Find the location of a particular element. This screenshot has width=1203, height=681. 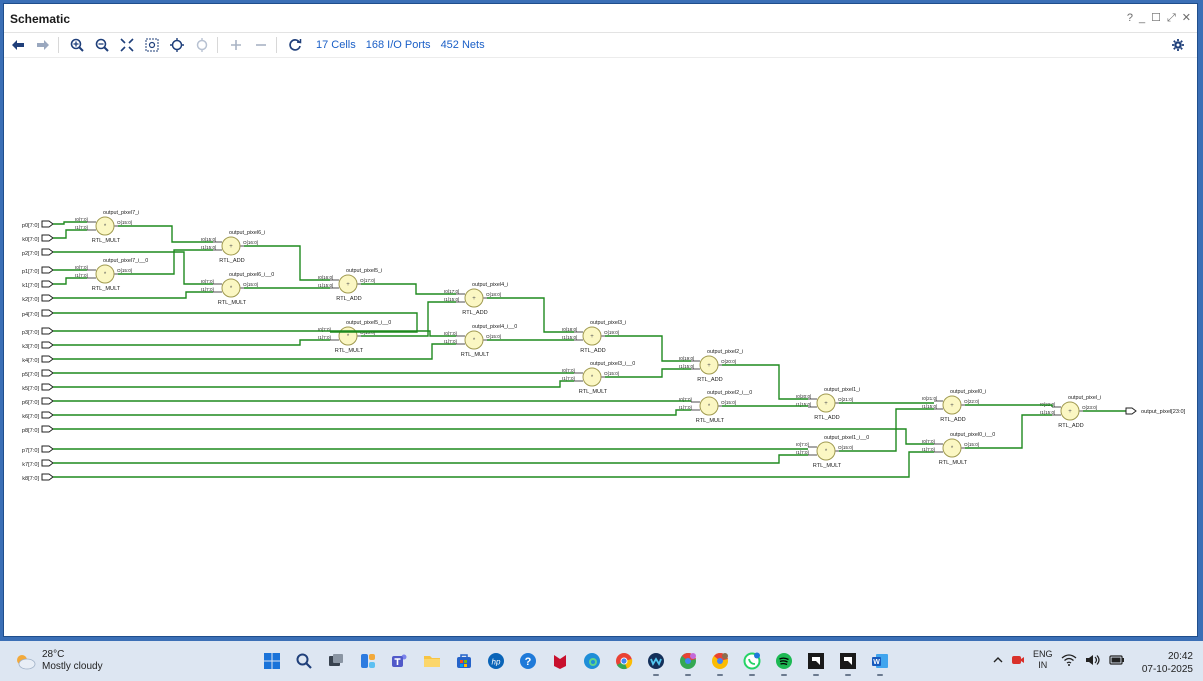

weather-desc: Mostly cloudy is located at coordinates (72, 666).